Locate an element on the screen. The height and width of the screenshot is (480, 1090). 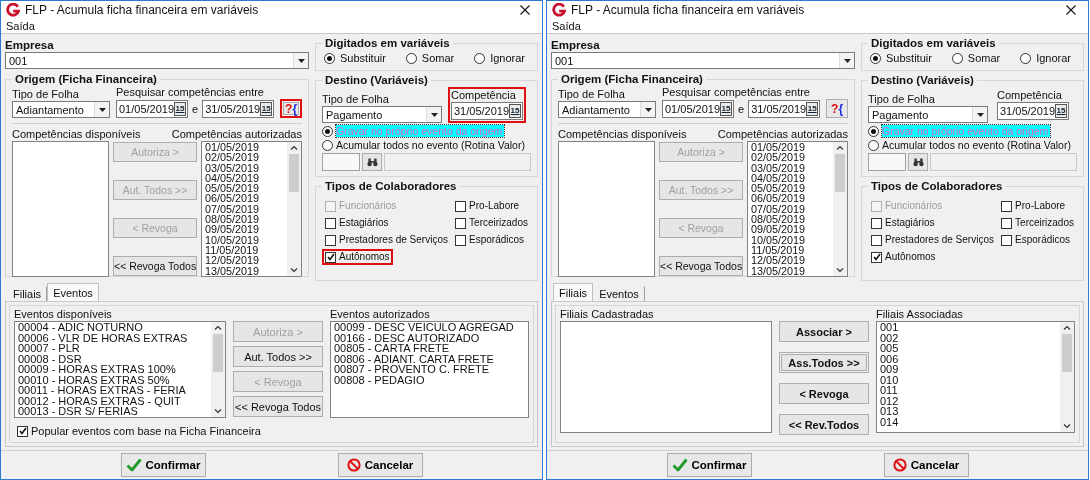
list-item: 00012 - HORAS EXTRAS - QUIT is located at coordinates (114, 400).